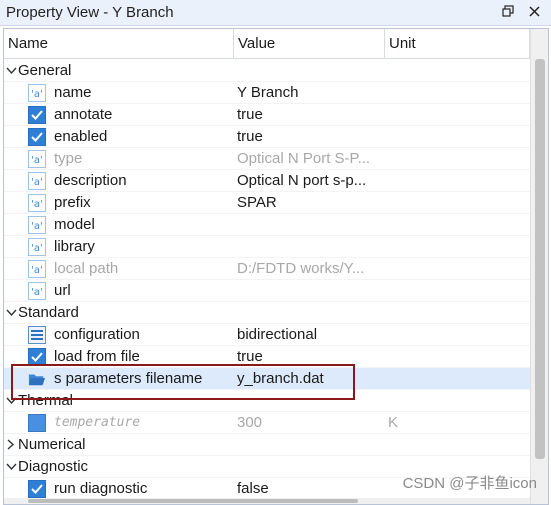 The image size is (551, 505). I want to click on horizontal-scrollbar, so click(267, 501).